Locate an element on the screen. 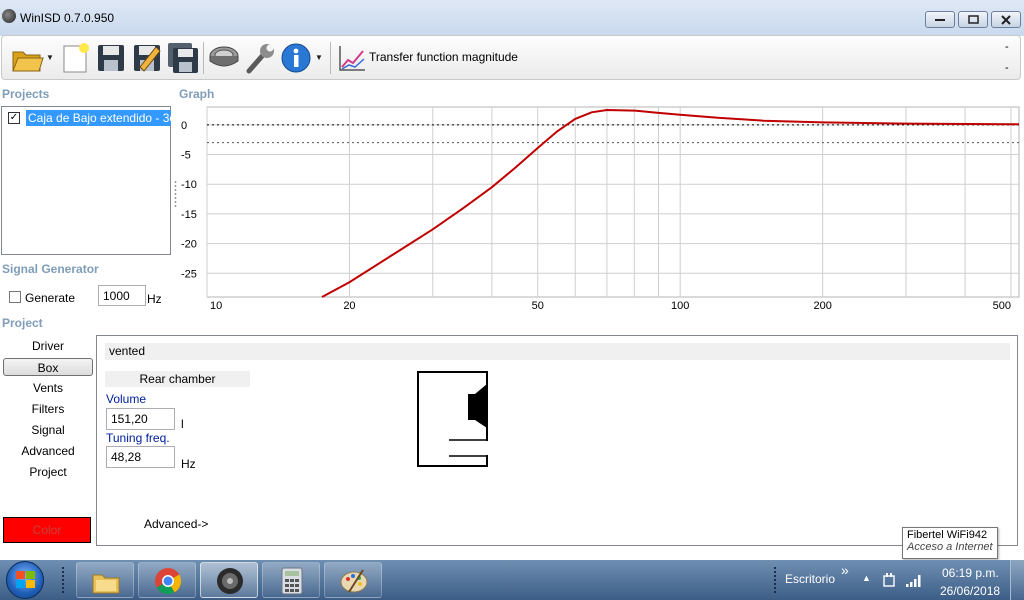  paint-palette-icon is located at coordinates (354, 581).